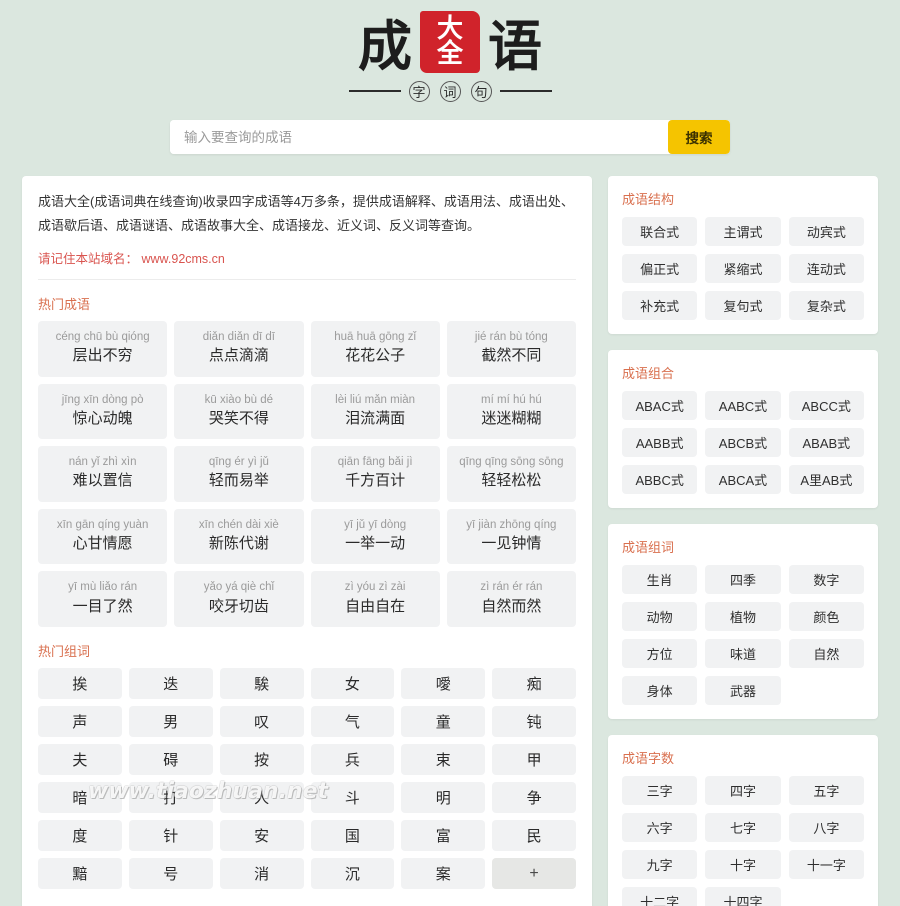 Image resolution: width=900 pixels, height=906 pixels. I want to click on char-tile: 暗, so click(80, 798).